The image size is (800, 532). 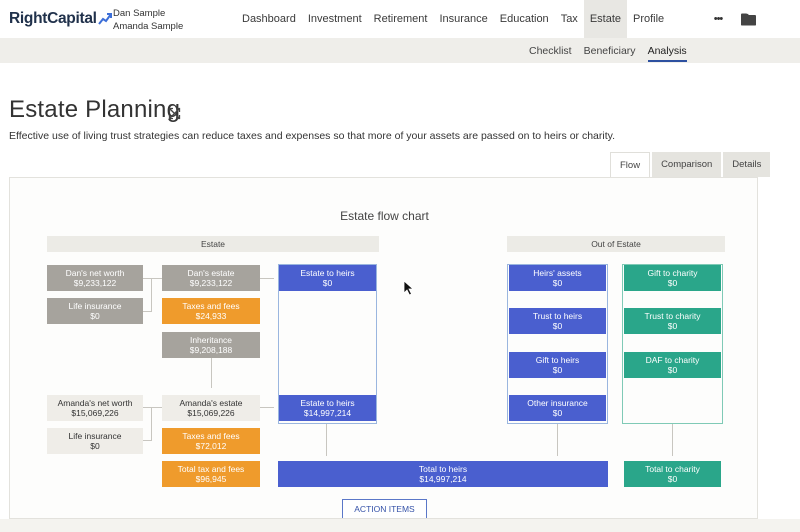 I want to click on more-dots-icon: •••, so click(x=718, y=19).